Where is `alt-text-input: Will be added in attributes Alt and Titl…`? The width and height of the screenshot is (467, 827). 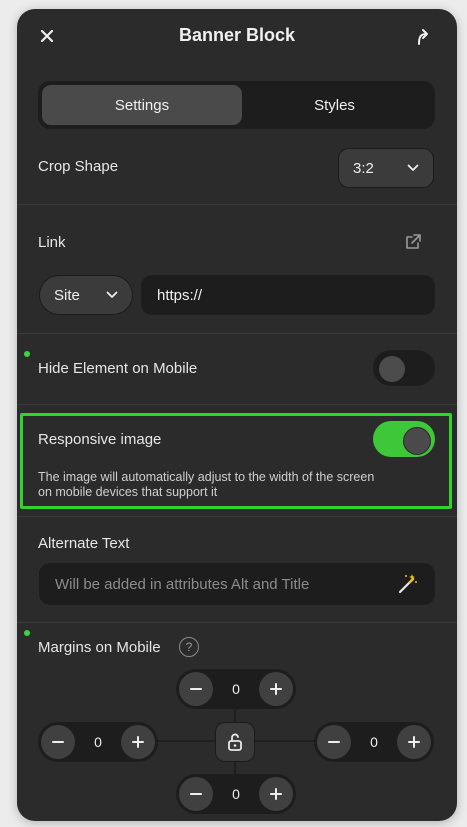
alt-text-input: Will be added in attributes Alt and Titl… is located at coordinates (237, 584).